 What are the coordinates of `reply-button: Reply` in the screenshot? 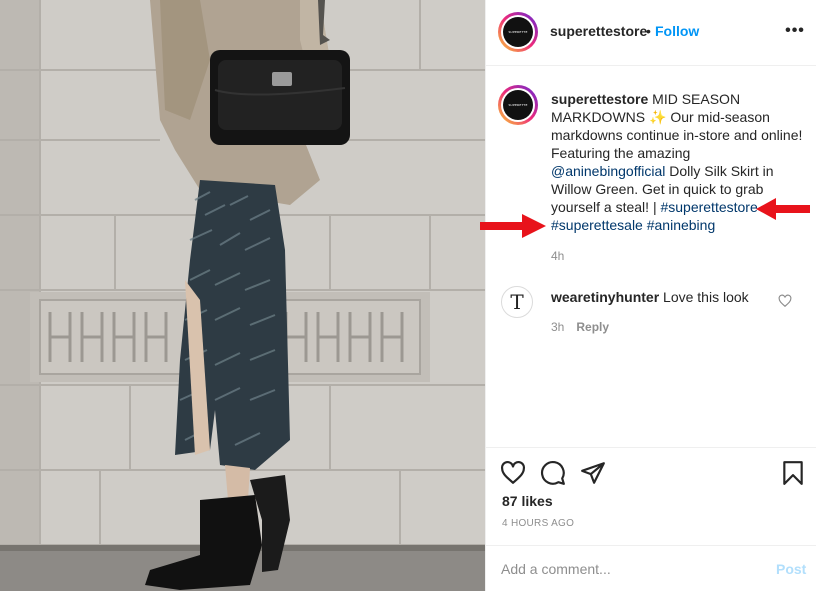 It's located at (592, 327).